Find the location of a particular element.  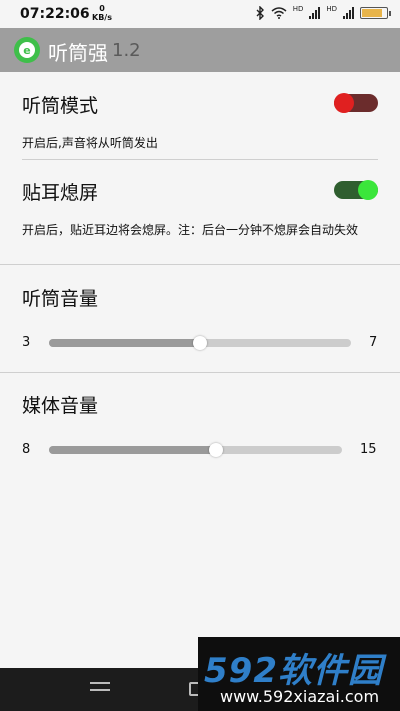

earpiece-mode-title: 听筒模式 is located at coordinates (60, 106).